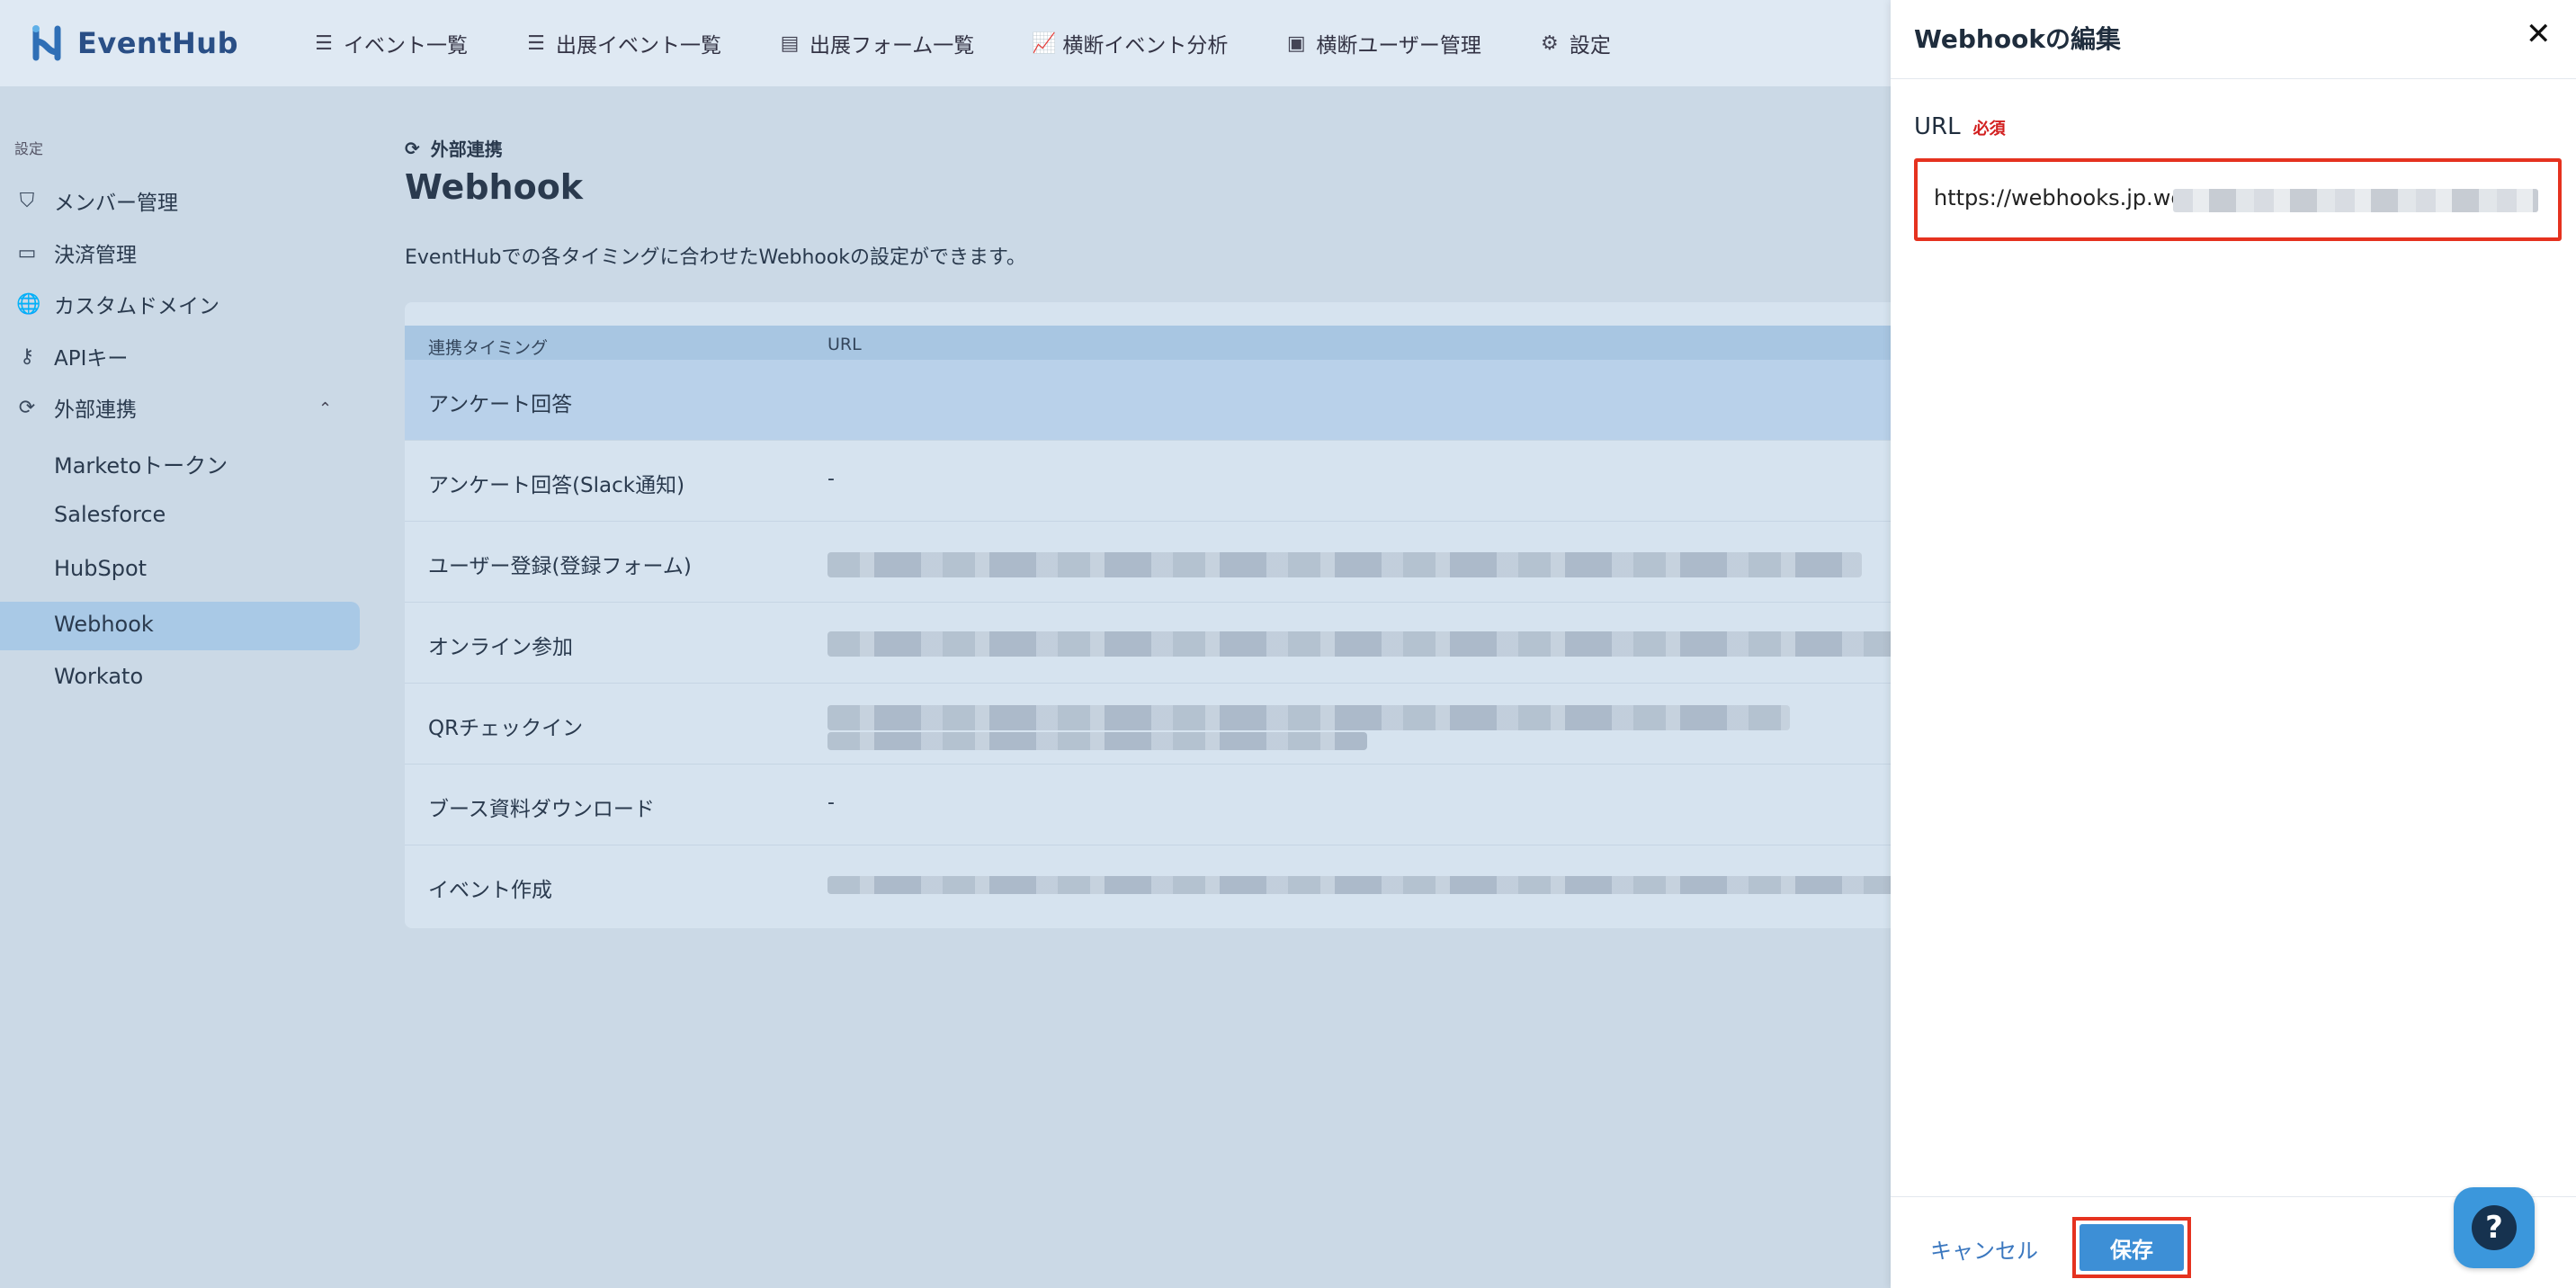 This screenshot has height=1288, width=2576. I want to click on page-description: EventHubでの各タイミングに合わせたWebhookの設定ができます。, so click(715, 257).